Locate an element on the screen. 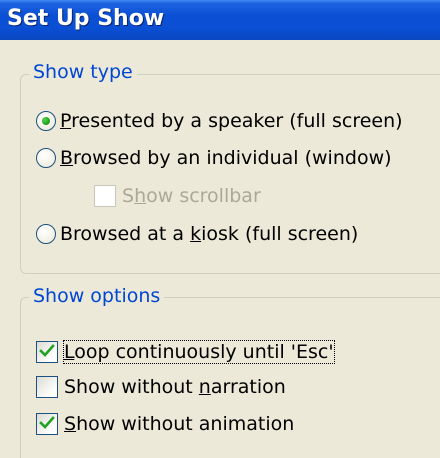  radio-browsed-at-kiosk: Browsed at a kiosk (full screen) is located at coordinates (197, 234).